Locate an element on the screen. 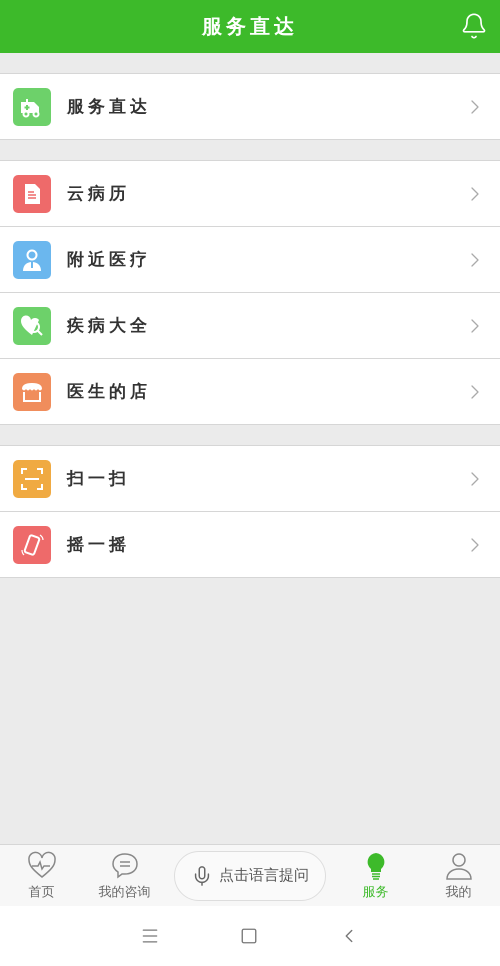 This screenshot has width=500, height=966. menu-item: 扫一扫 is located at coordinates (250, 479).